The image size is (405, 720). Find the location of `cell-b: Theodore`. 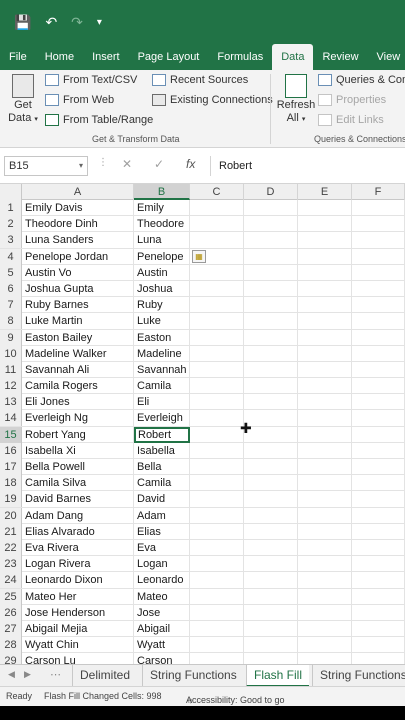

cell-b: Theodore is located at coordinates (162, 224).